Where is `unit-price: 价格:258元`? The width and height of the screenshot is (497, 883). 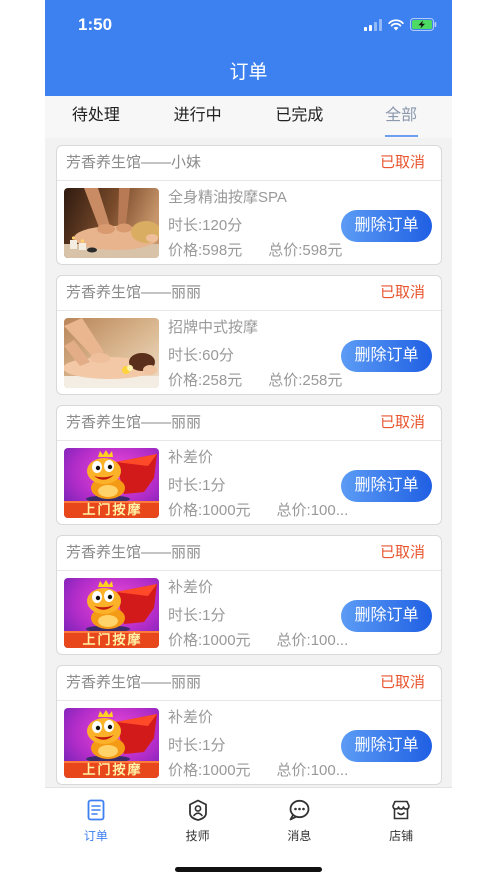 unit-price: 价格:258元 is located at coordinates (205, 380).